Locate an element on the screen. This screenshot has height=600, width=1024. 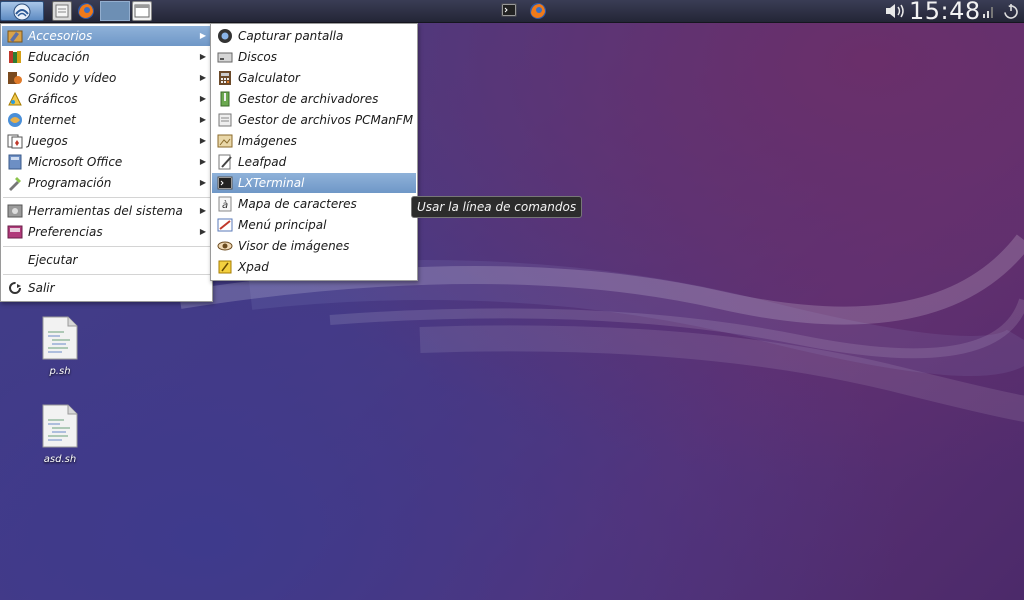
menu-item-sonido-y-video: Sonido y vídeo ▶ is located at coordinates (106, 78).